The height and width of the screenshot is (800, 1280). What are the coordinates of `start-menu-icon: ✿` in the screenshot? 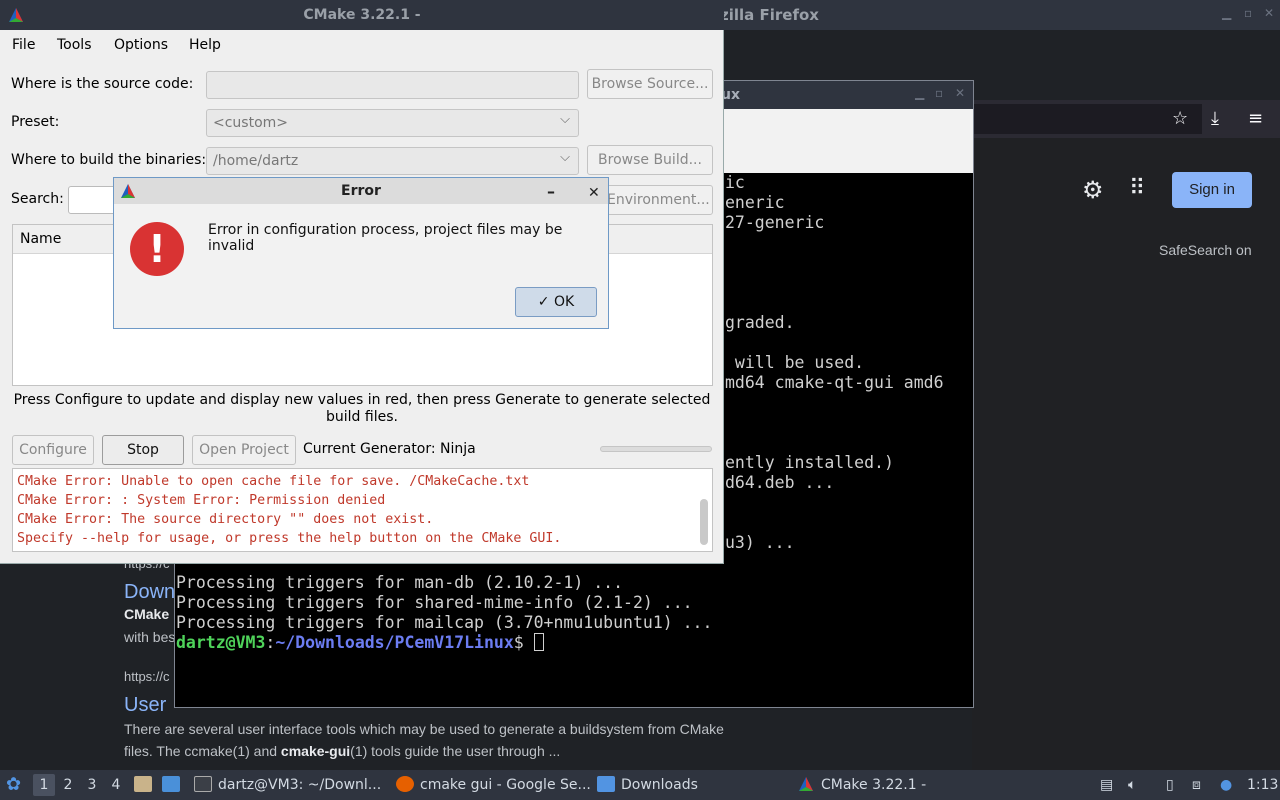 It's located at (13, 785).